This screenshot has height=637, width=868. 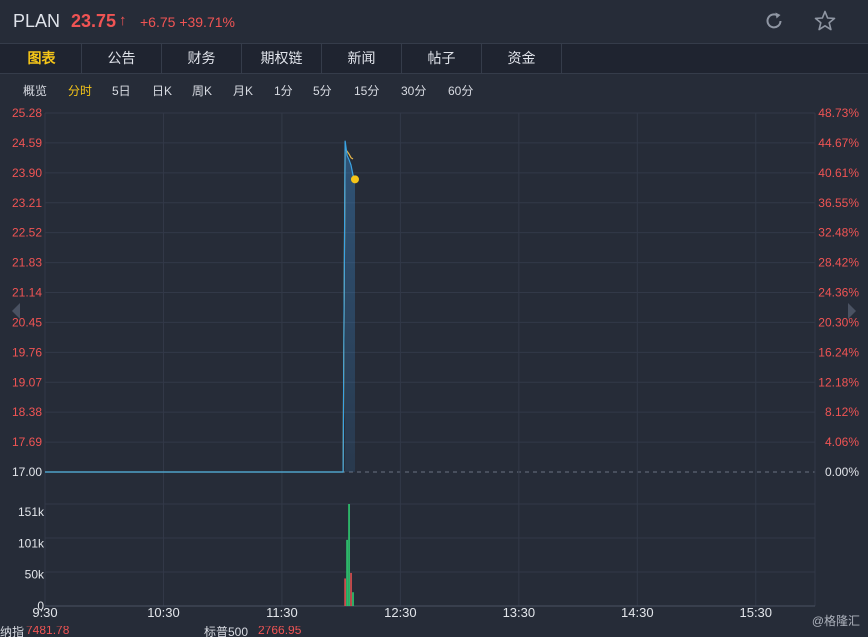 I want to click on time-axis-labels: 9:30 10:30 11:30 12:30 13:30 14:30 15:30, so click(x=402, y=612).